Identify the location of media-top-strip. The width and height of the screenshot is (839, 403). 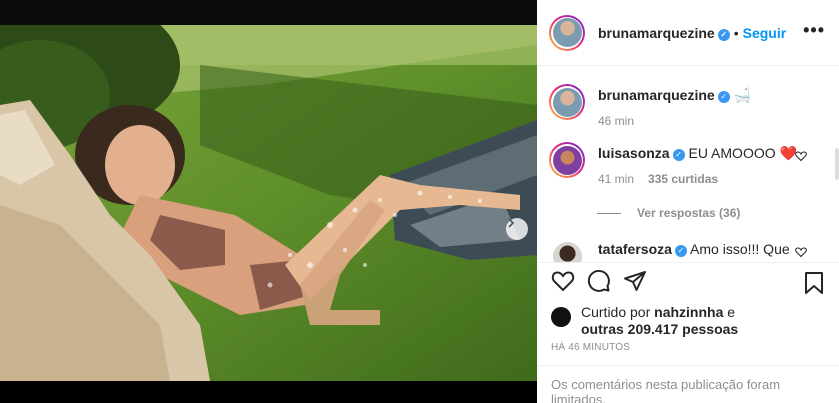
(268, 12).